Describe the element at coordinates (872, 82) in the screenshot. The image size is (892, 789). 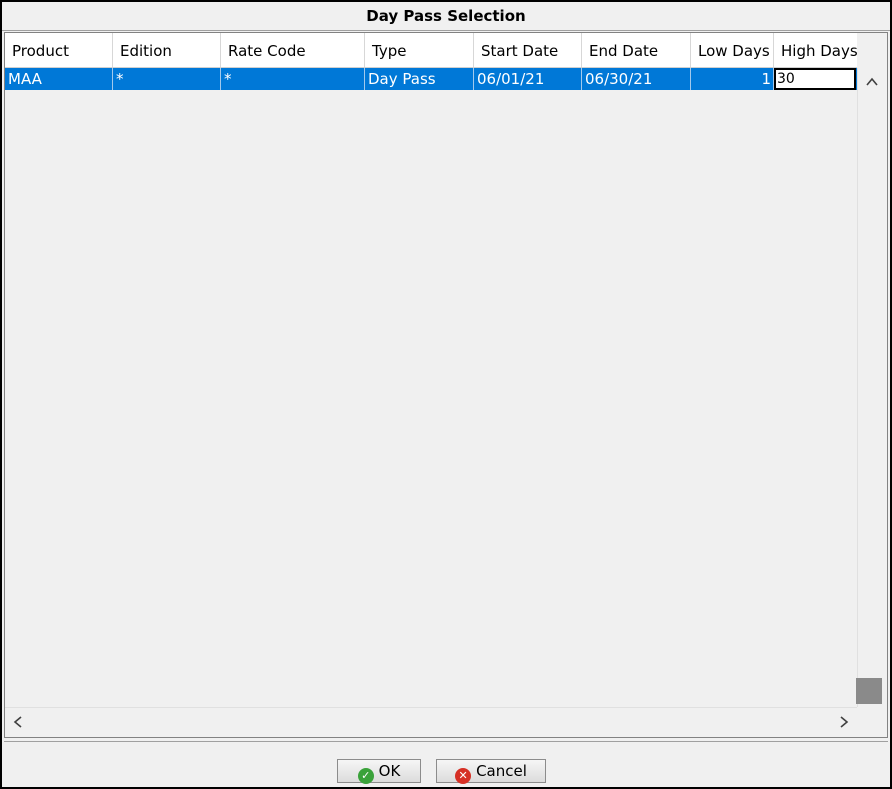
I see `chevron-up-icon` at that location.